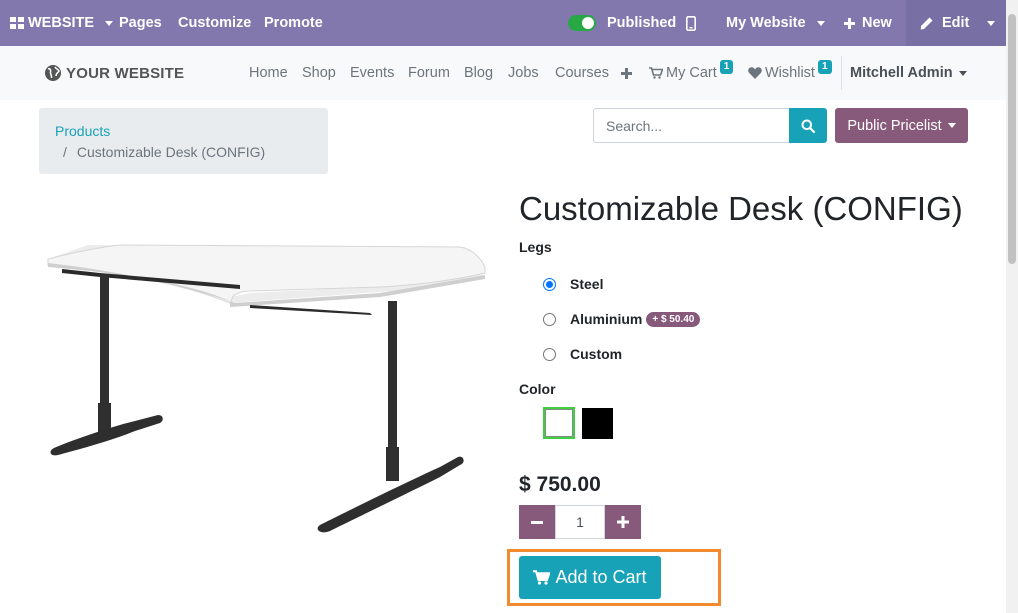  What do you see at coordinates (642, 23) in the screenshot?
I see `published-label: Published` at bounding box center [642, 23].